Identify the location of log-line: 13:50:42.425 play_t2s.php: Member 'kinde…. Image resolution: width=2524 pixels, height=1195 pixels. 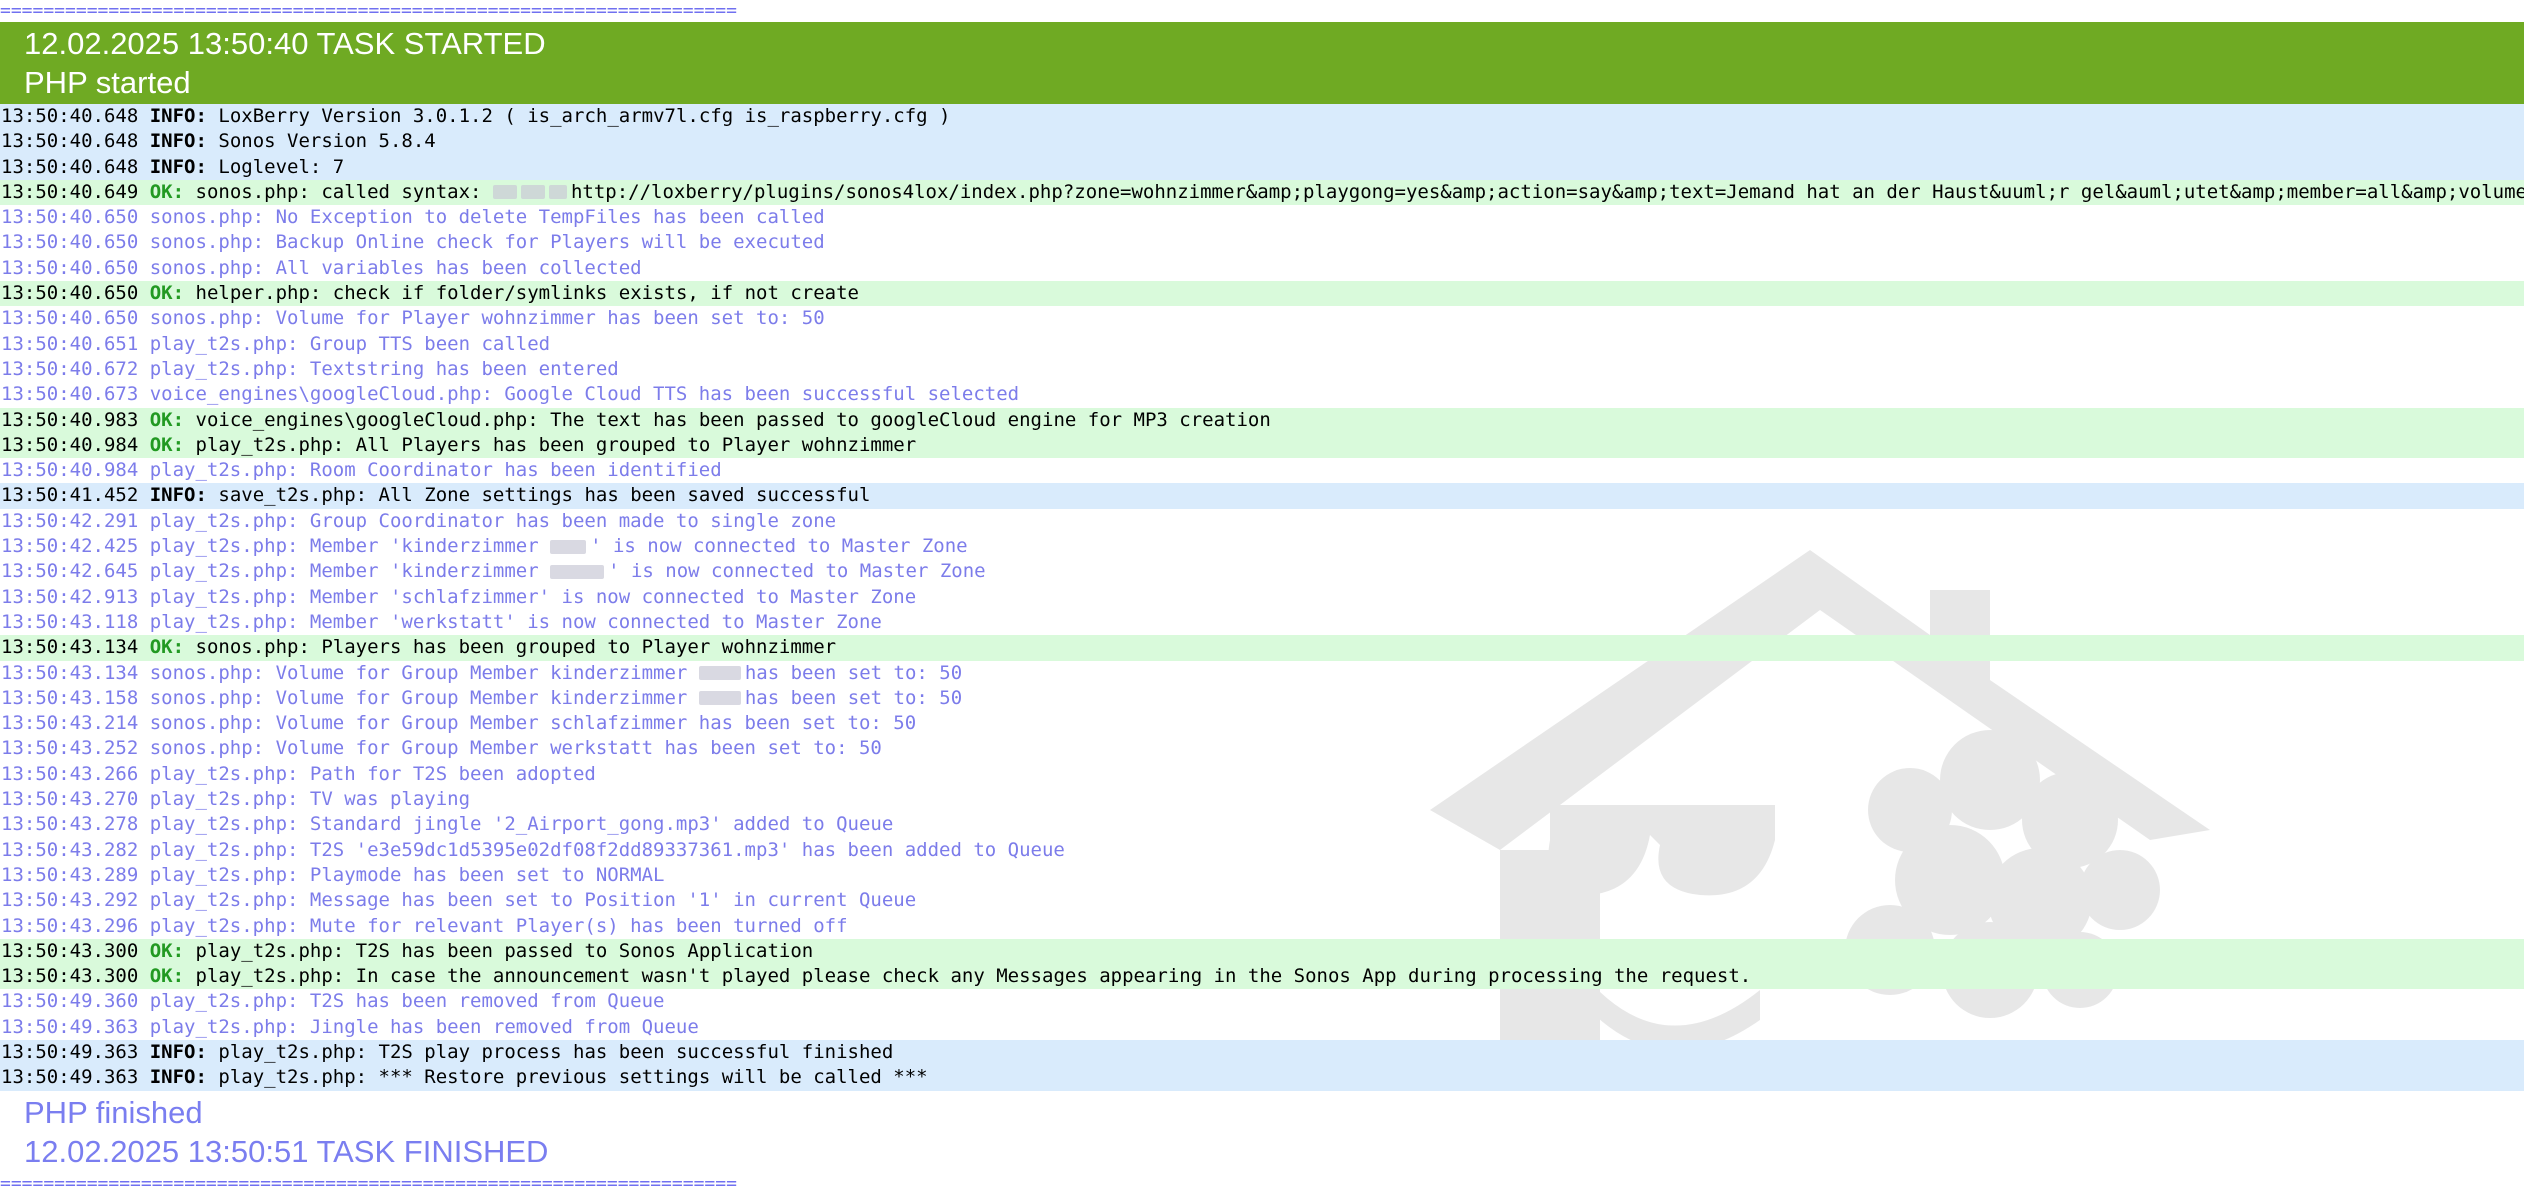
(1262, 546).